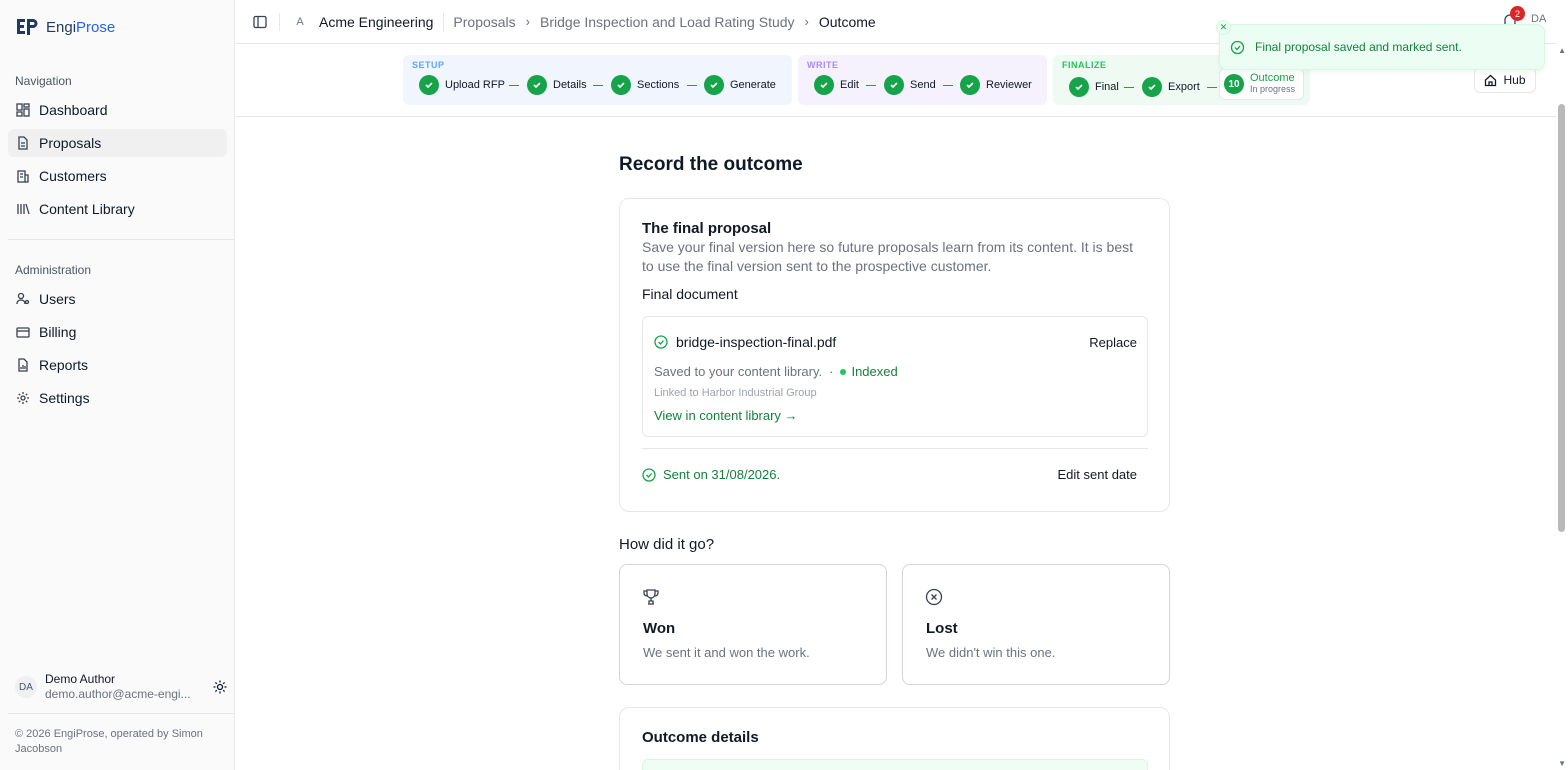 Image resolution: width=1568 pixels, height=770 pixels. Describe the element at coordinates (659, 628) in the screenshot. I see `outcome-title: Won` at that location.